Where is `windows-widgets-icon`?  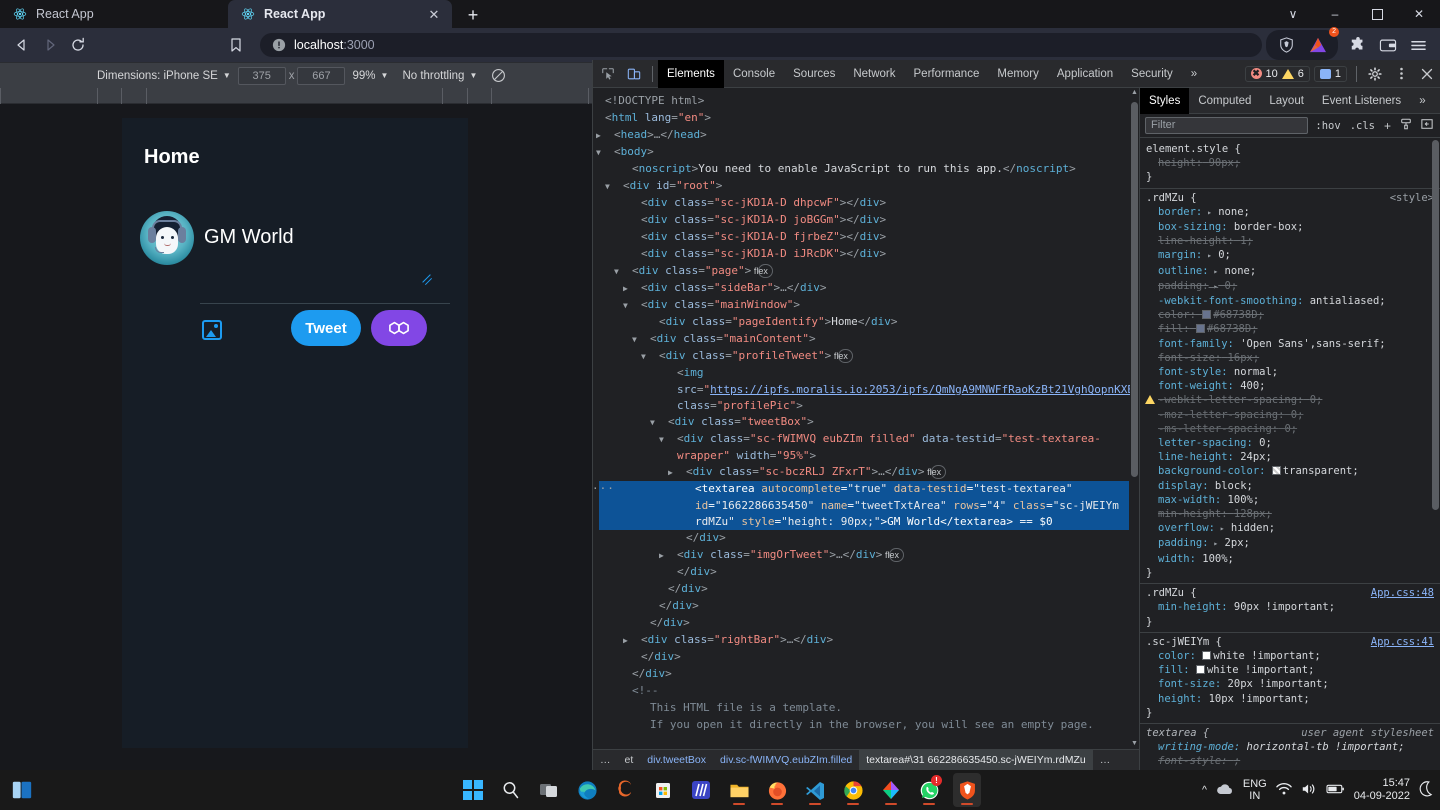
windows-widgets-icon is located at coordinates (22, 790).